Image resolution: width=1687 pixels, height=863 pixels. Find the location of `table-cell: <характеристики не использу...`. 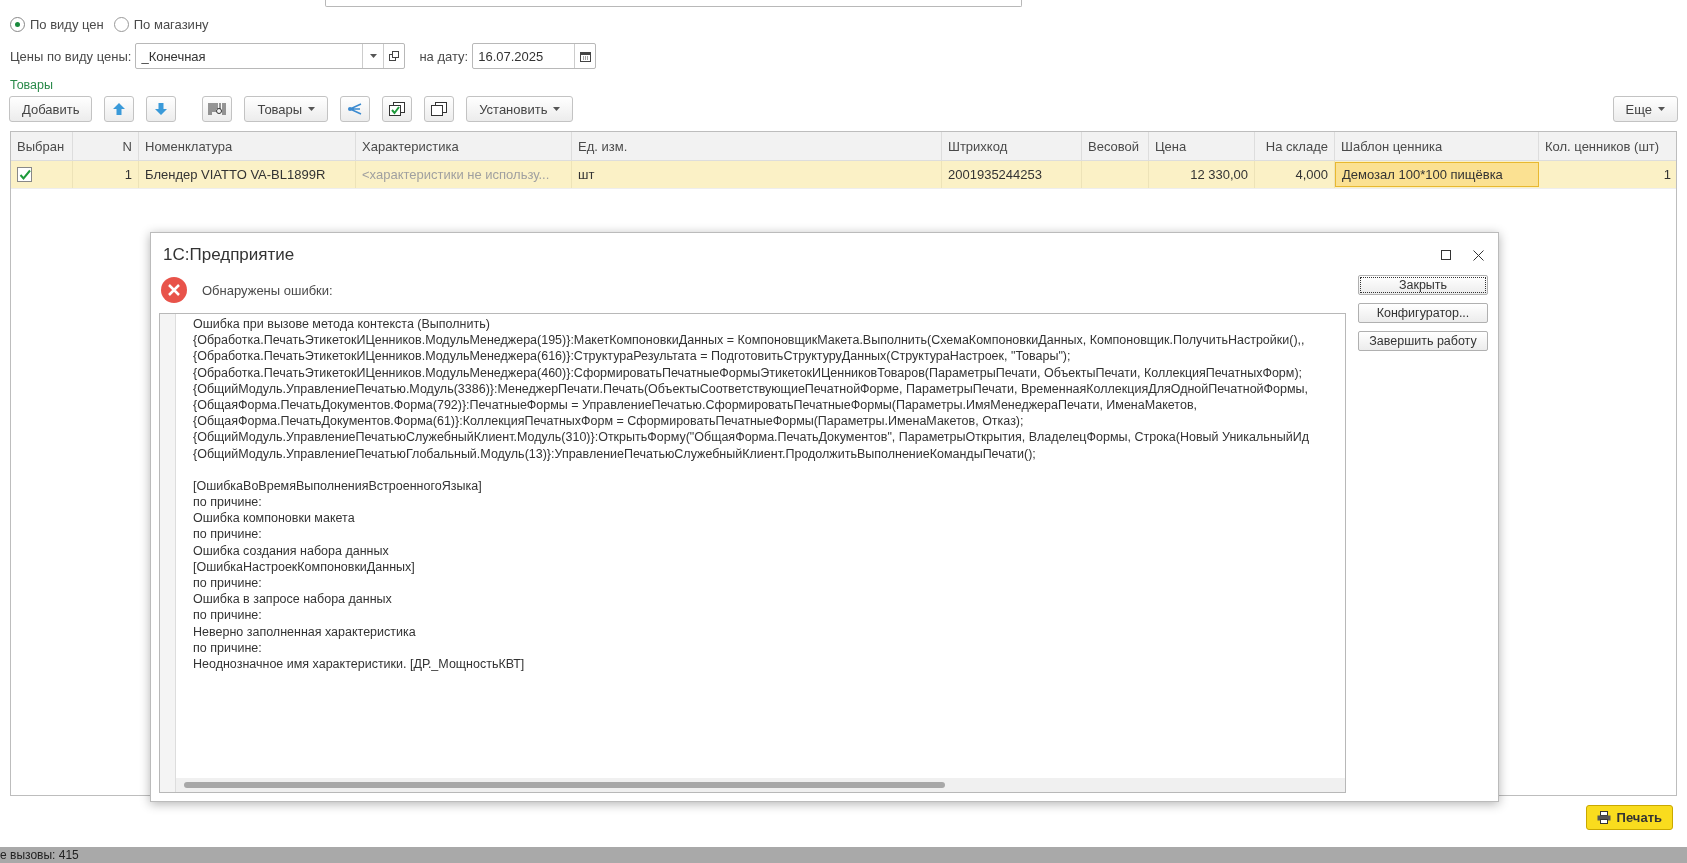

table-cell: <характеристики не использу... is located at coordinates (456, 174).